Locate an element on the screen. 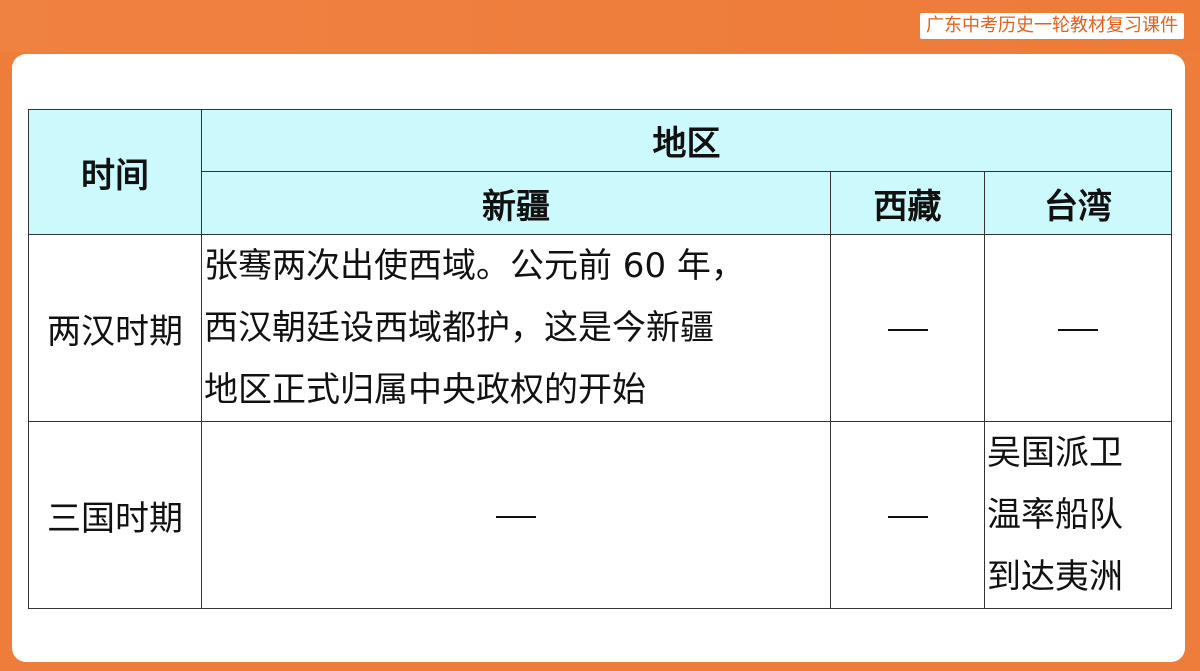 The height and width of the screenshot is (671, 1200). header-xizang: 西藏 is located at coordinates (907, 203).